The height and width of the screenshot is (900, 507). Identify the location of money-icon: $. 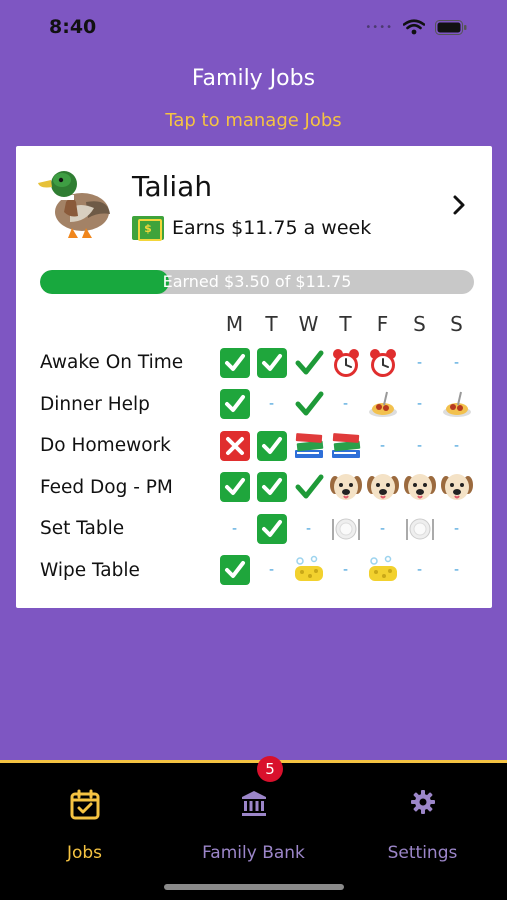
(148, 228).